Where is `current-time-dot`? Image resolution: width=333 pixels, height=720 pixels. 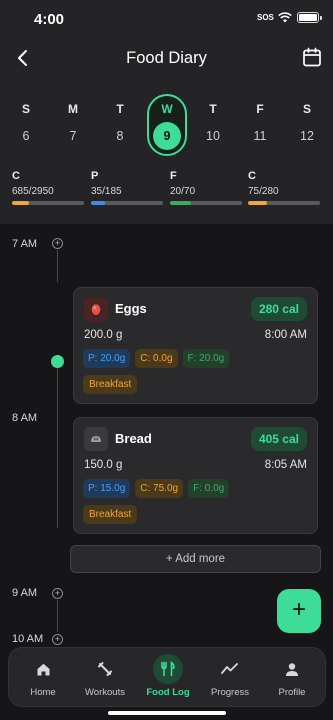
current-time-dot is located at coordinates (57, 361).